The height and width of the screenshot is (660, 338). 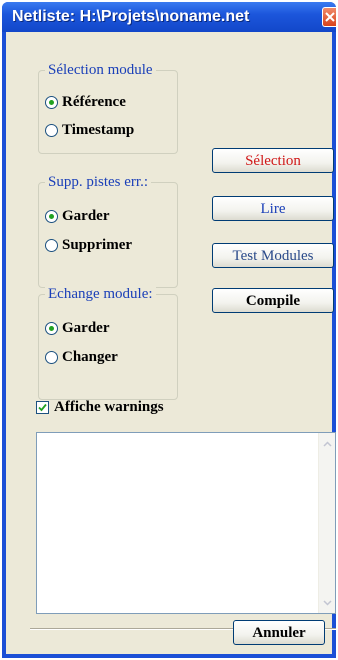 I want to click on vertical-scrollbar, so click(x=326, y=523).